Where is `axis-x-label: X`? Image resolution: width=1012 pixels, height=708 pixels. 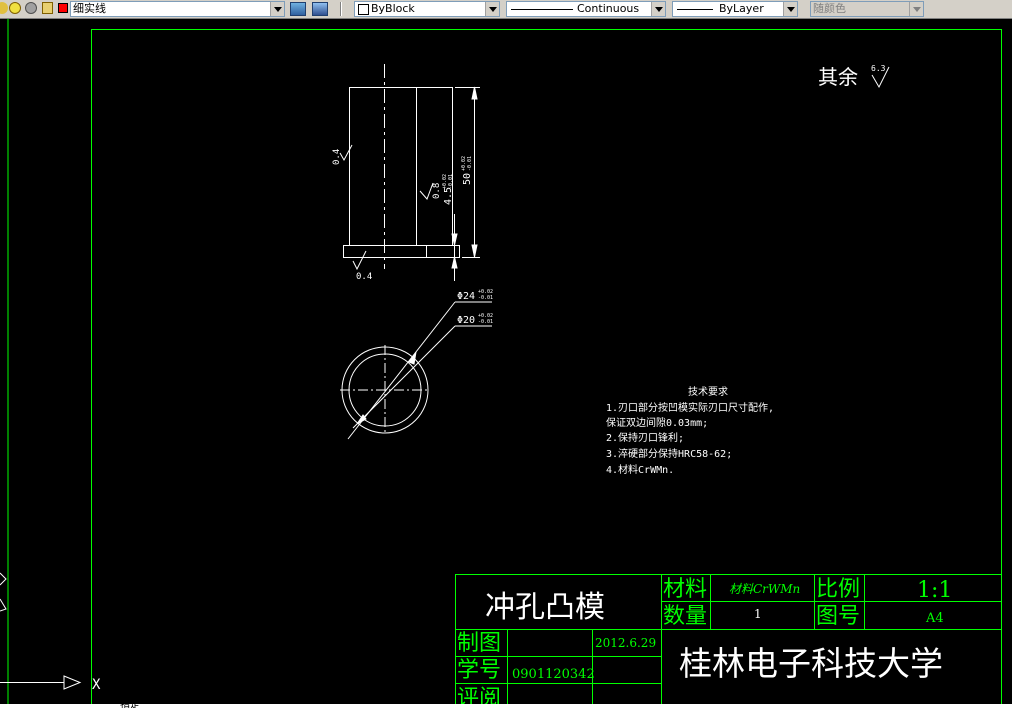
axis-x-label: X is located at coordinates (96, 685).